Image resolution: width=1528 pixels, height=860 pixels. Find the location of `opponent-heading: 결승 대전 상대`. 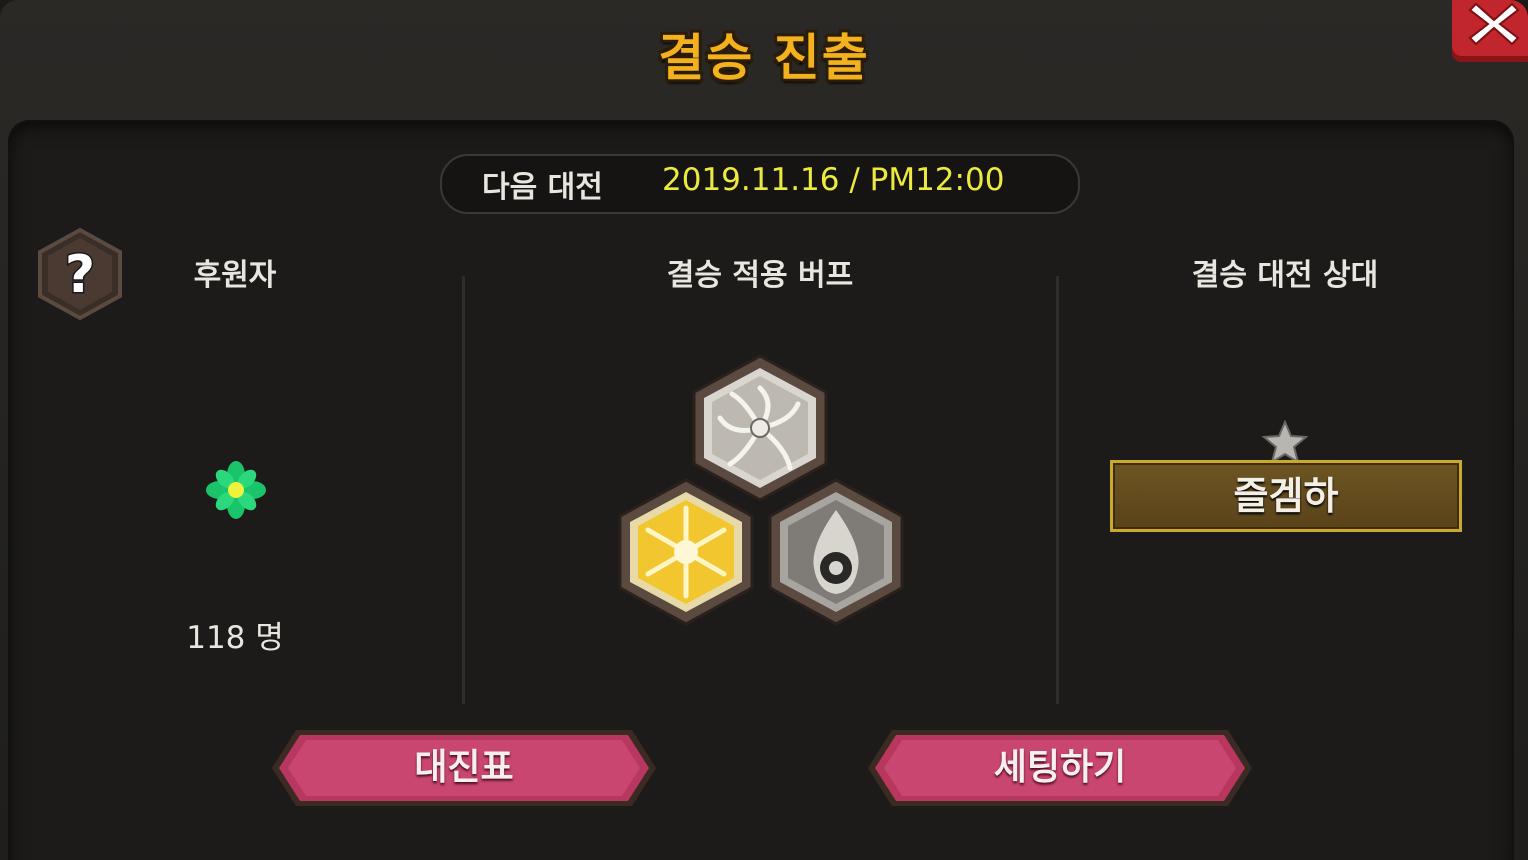

opponent-heading: 결승 대전 상대 is located at coordinates (1285, 275).